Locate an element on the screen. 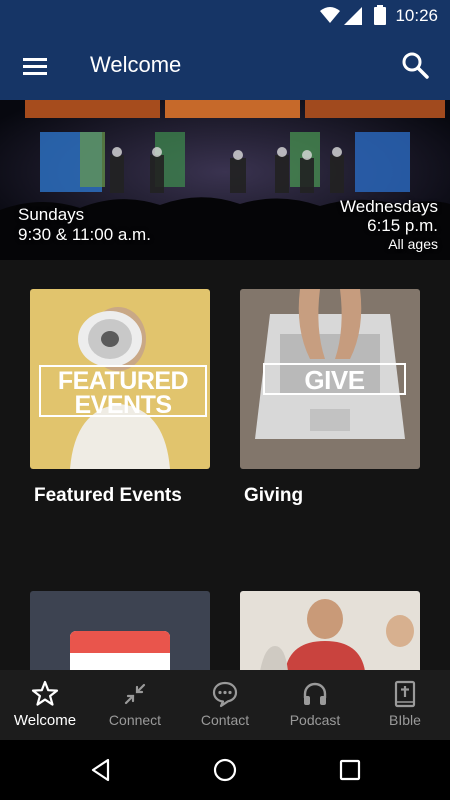 The image size is (450, 800). nav-contact: Contact is located at coordinates (225, 705).